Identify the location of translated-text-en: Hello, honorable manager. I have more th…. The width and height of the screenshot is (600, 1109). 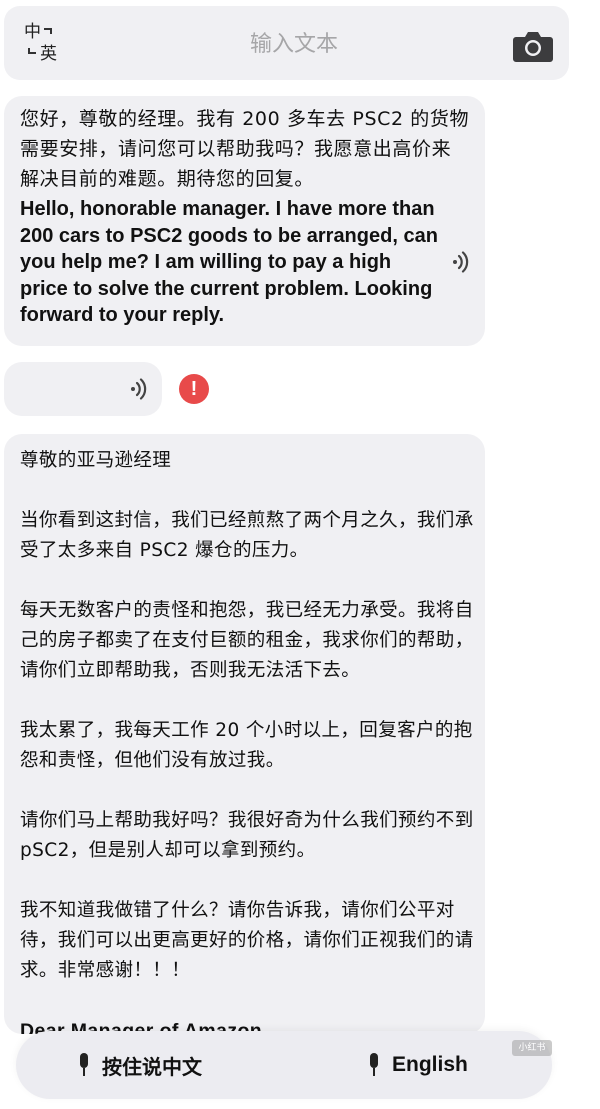
(229, 262).